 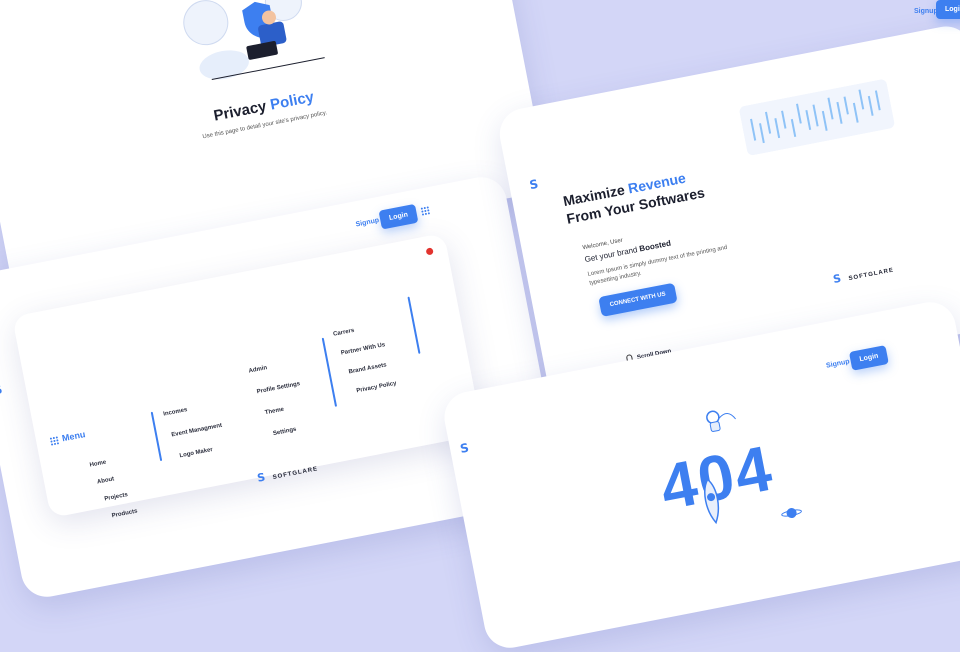 What do you see at coordinates (98, 464) in the screenshot?
I see `menu-item-home: Home` at bounding box center [98, 464].